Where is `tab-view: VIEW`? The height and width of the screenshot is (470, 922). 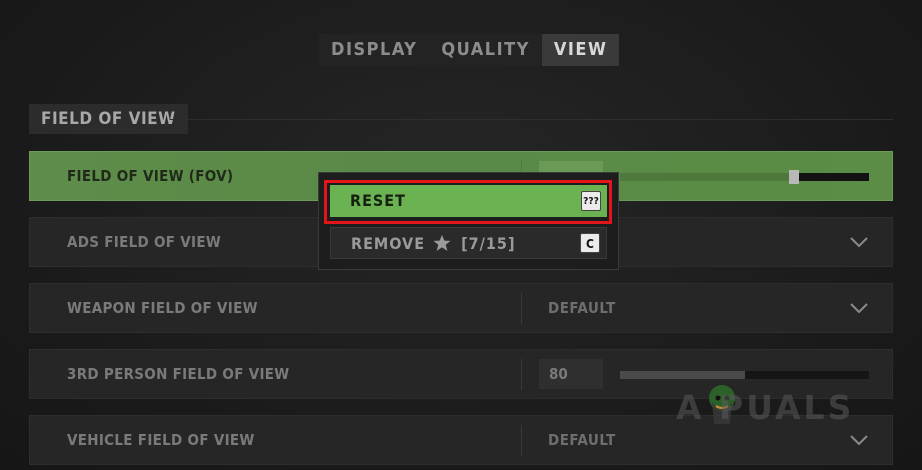 tab-view: VIEW is located at coordinates (580, 50).